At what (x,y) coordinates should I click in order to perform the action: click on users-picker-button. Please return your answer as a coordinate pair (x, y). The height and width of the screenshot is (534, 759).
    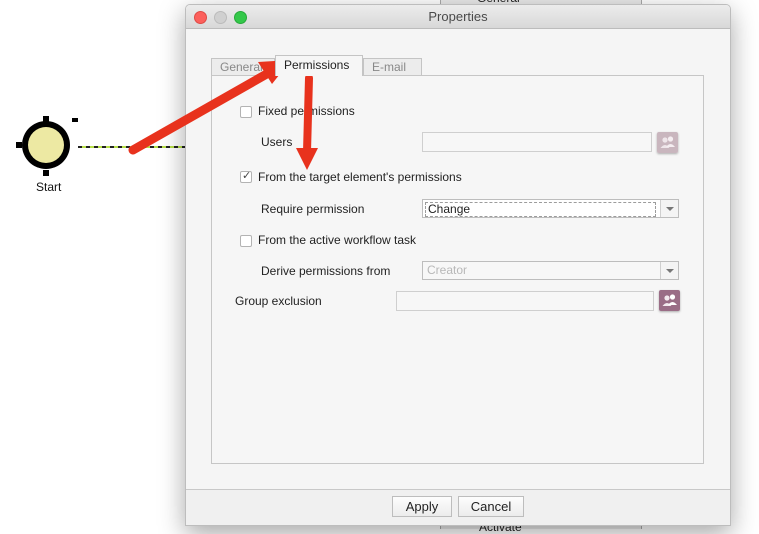
    Looking at the image, I should click on (667, 142).